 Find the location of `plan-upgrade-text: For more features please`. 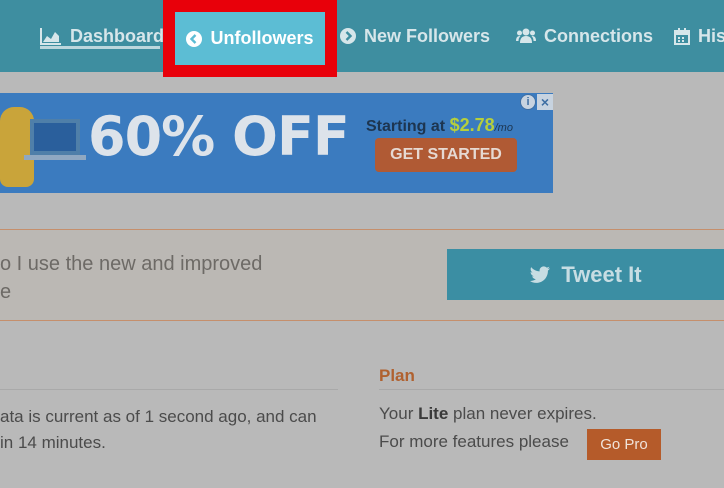

plan-upgrade-text: For more features please is located at coordinates (474, 441).